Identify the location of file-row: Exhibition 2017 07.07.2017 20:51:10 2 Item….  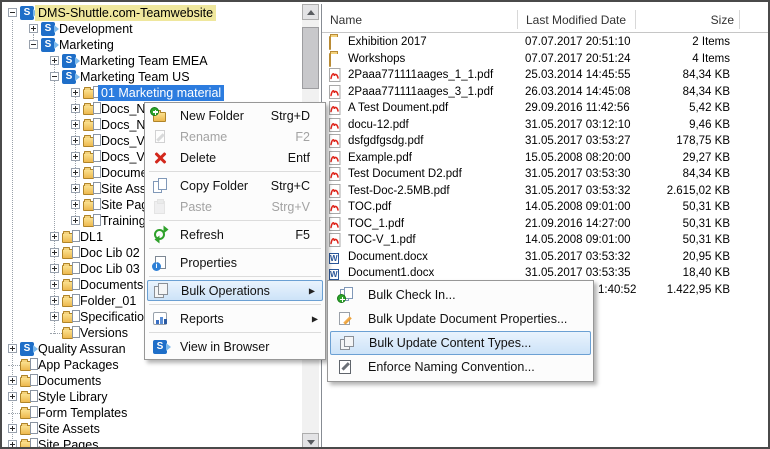
(545, 42).